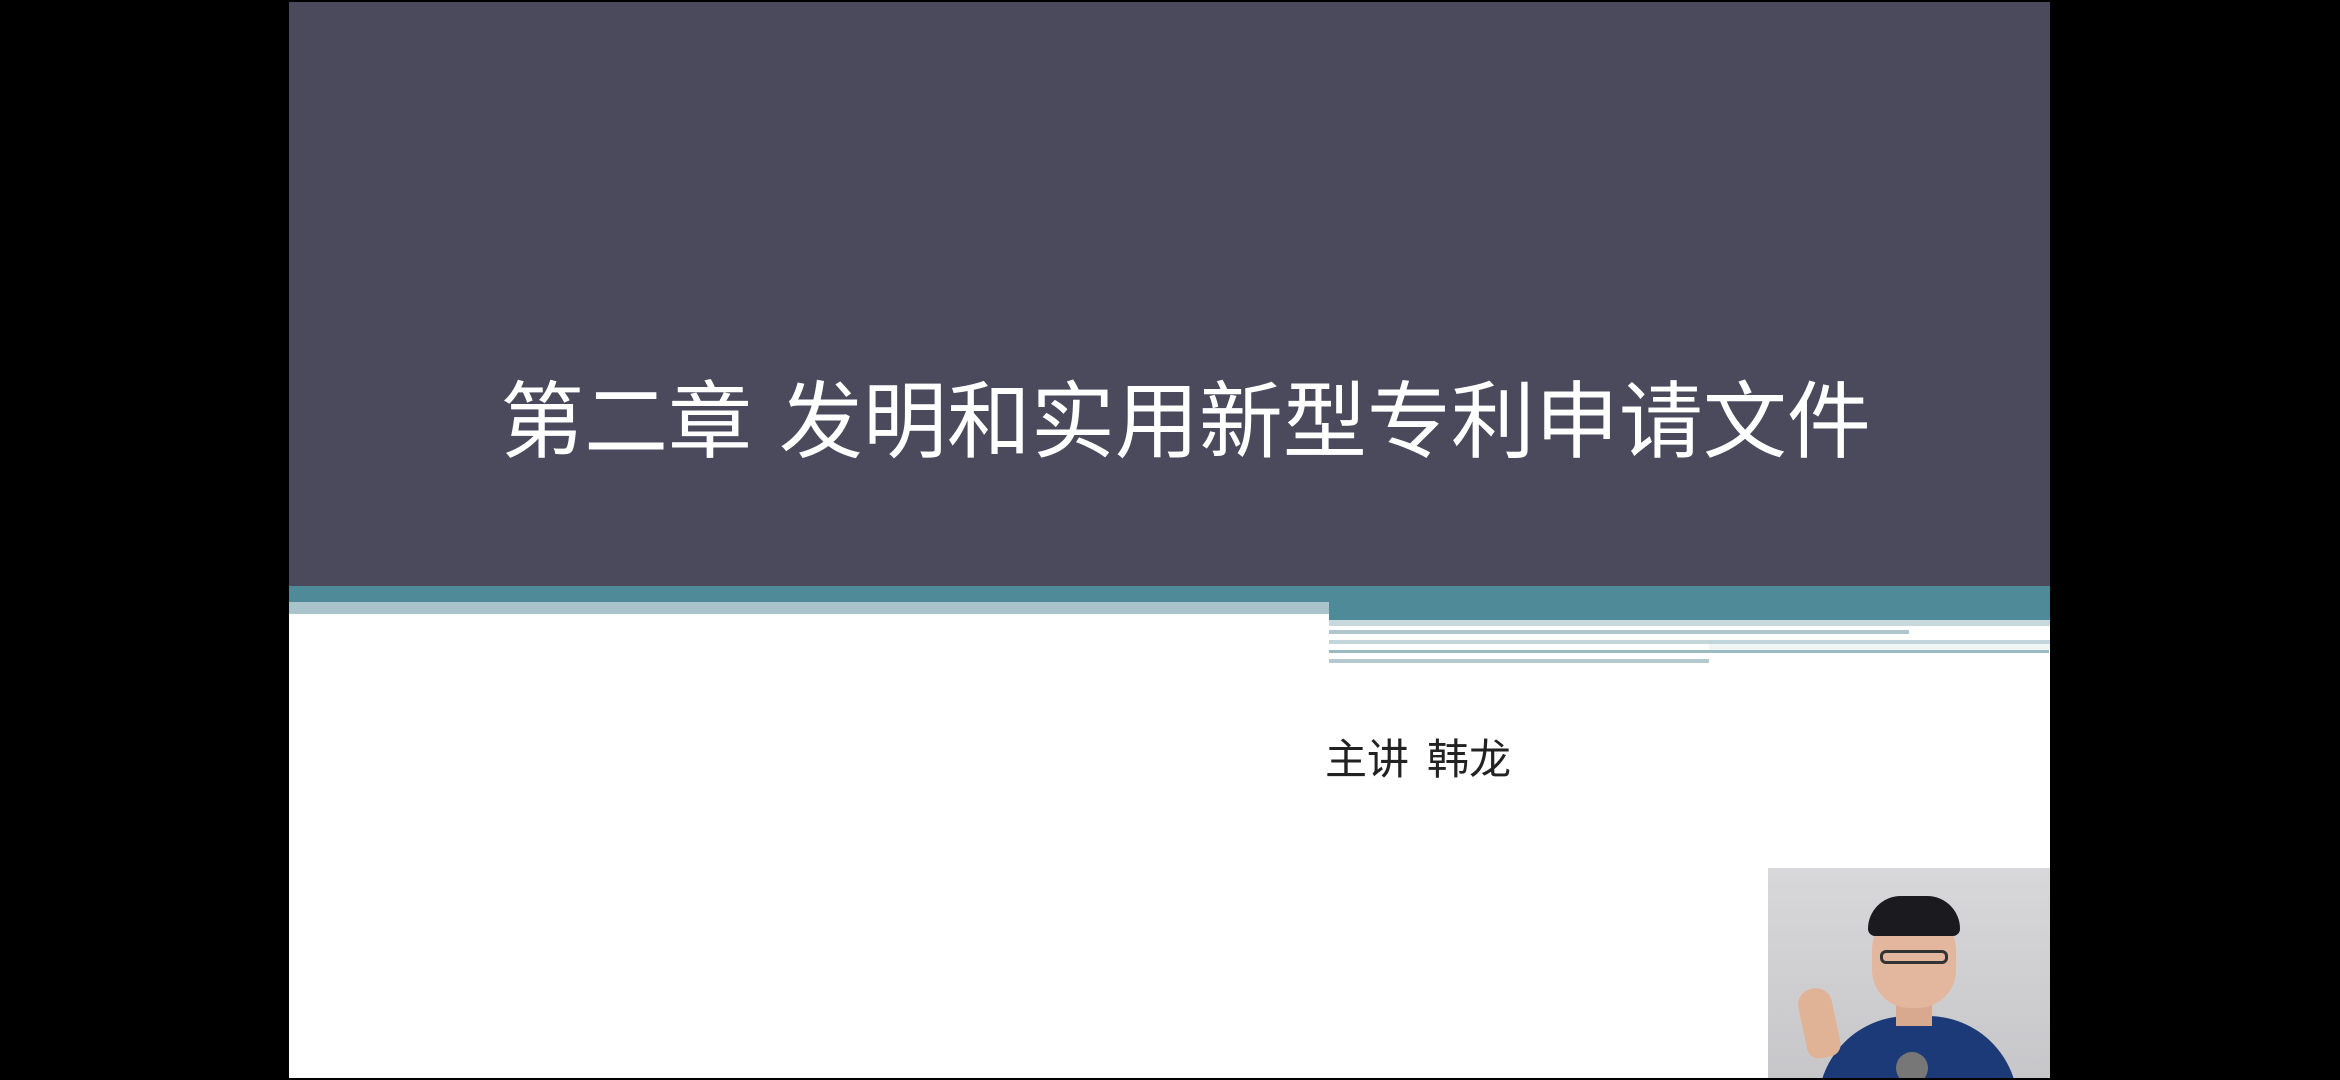 The image size is (2340, 1080). I want to click on presenter-label: 主讲, so click(1367, 759).